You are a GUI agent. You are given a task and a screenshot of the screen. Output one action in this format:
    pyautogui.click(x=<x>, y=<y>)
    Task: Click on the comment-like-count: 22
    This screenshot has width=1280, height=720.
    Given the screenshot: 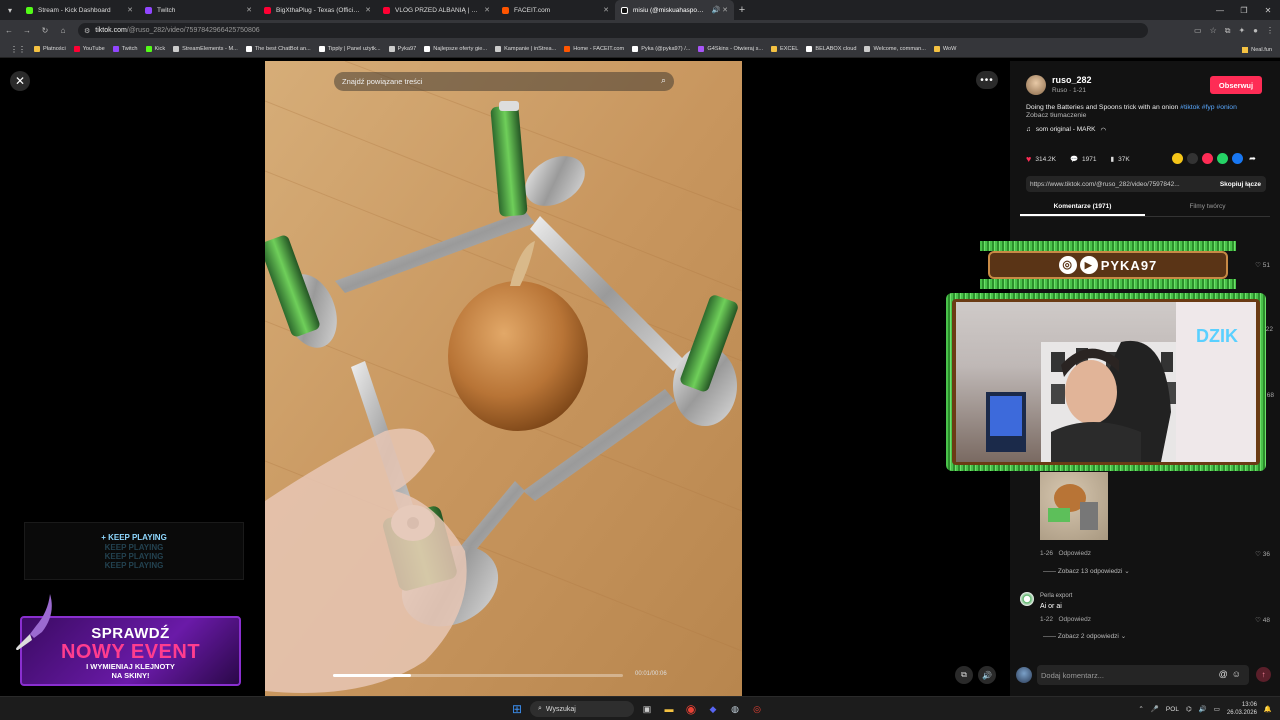 What is the action you would take?
    pyautogui.click(x=1269, y=329)
    